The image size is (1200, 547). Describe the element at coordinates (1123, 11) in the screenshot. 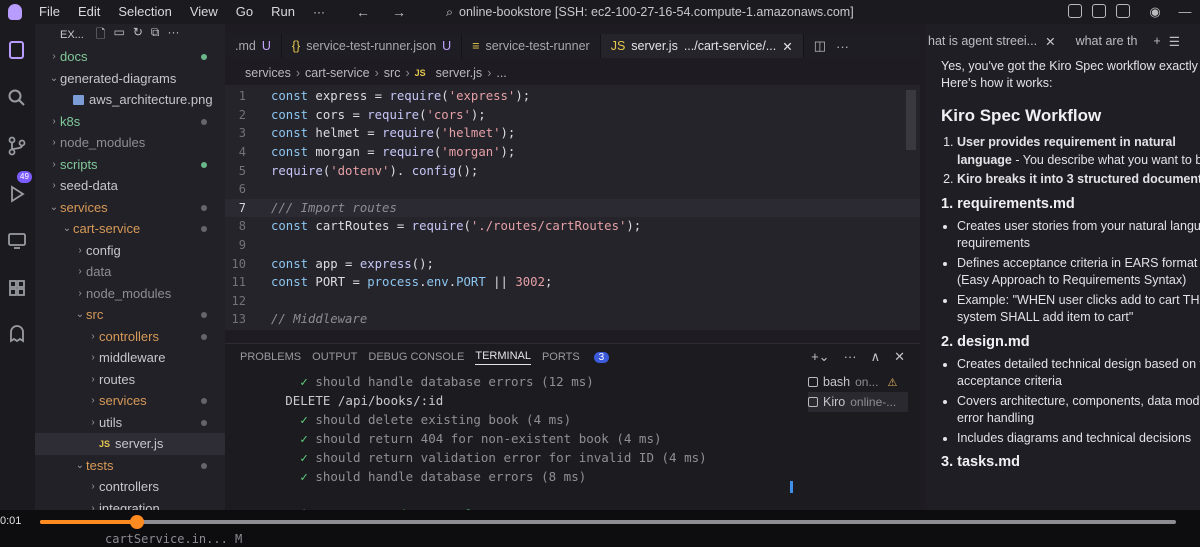

I see `toggle-sidebar-icon` at that location.